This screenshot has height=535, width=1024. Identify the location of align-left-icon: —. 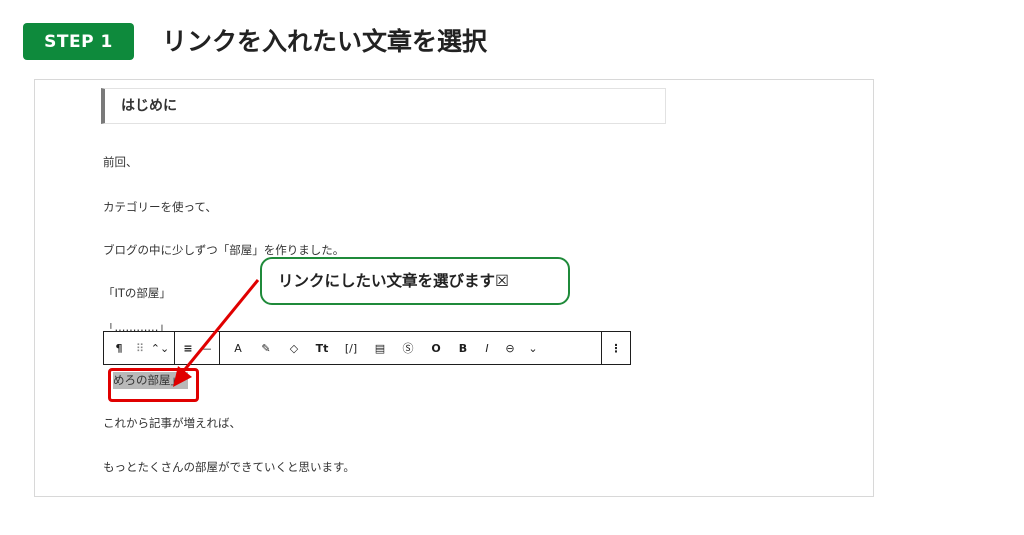
(206, 348).